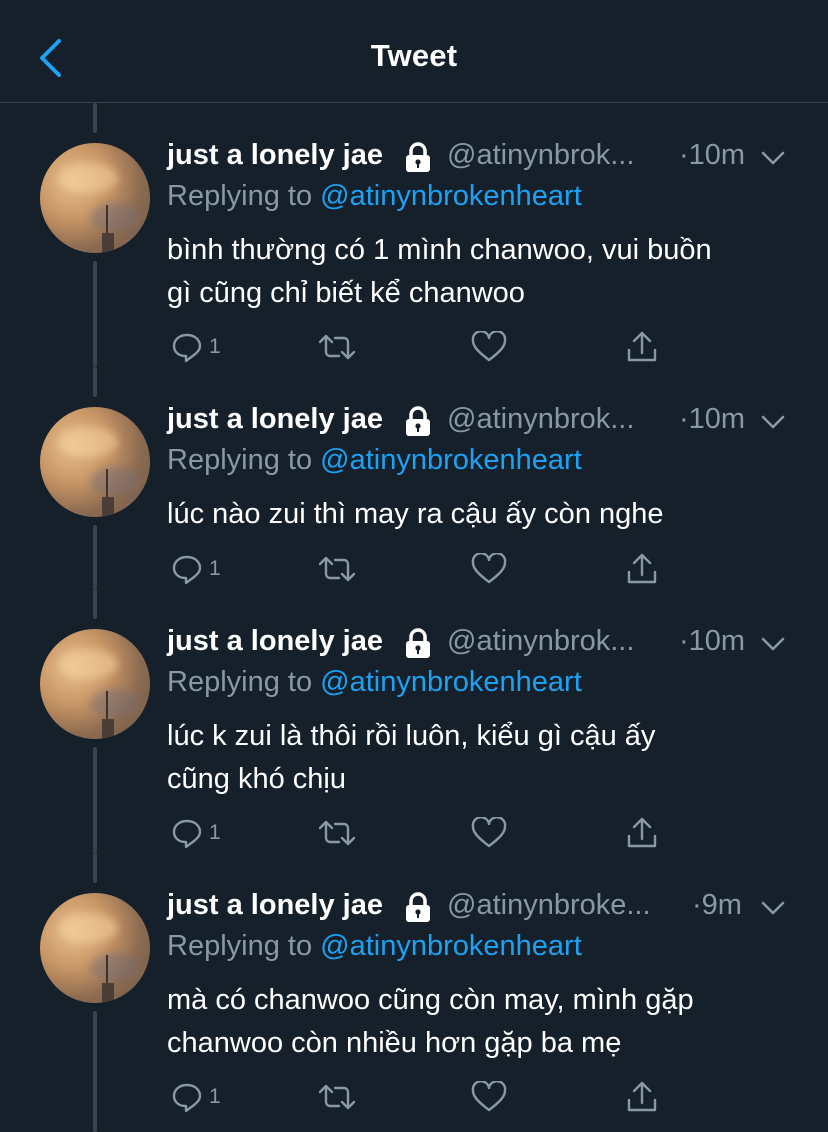 The image size is (828, 1132). What do you see at coordinates (430, 1000) in the screenshot?
I see `tweet-text-line: mà có chanwoo cũng còn may, mình gặp` at bounding box center [430, 1000].